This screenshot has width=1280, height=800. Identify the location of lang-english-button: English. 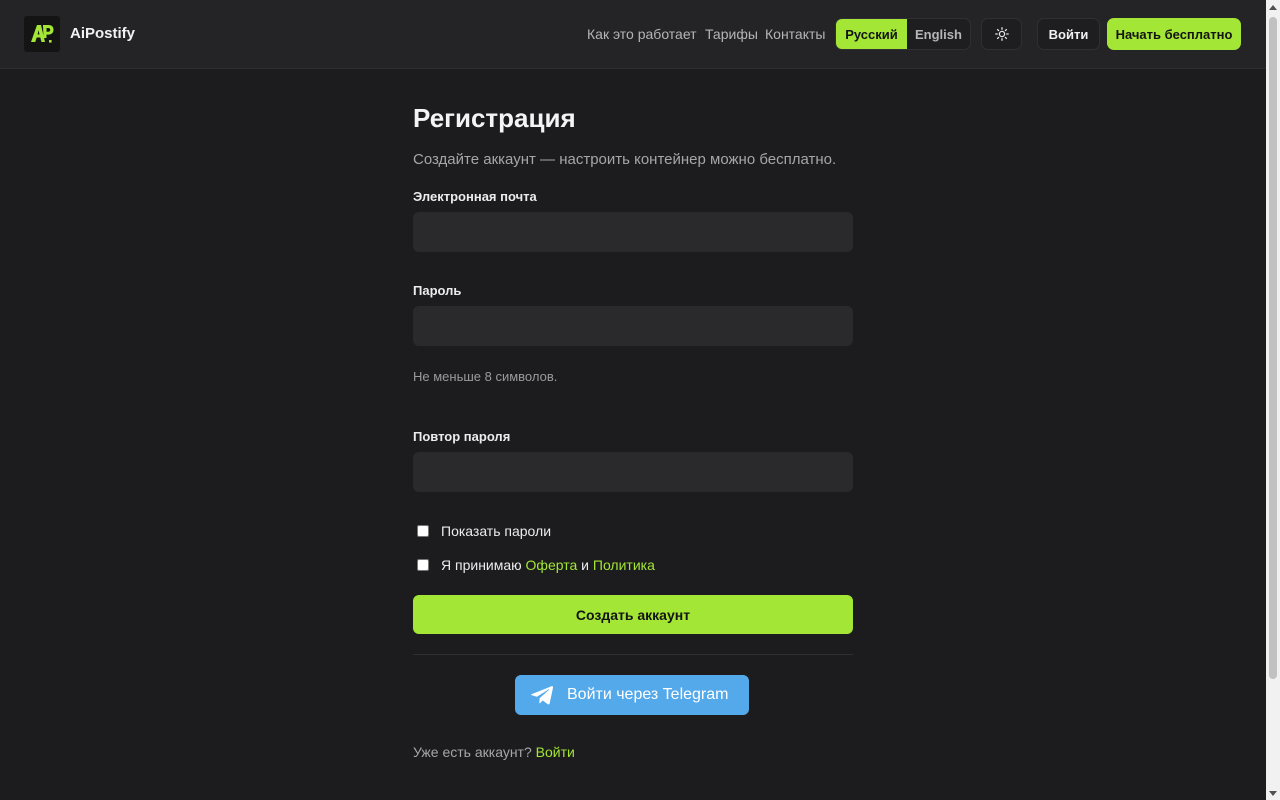
(938, 34).